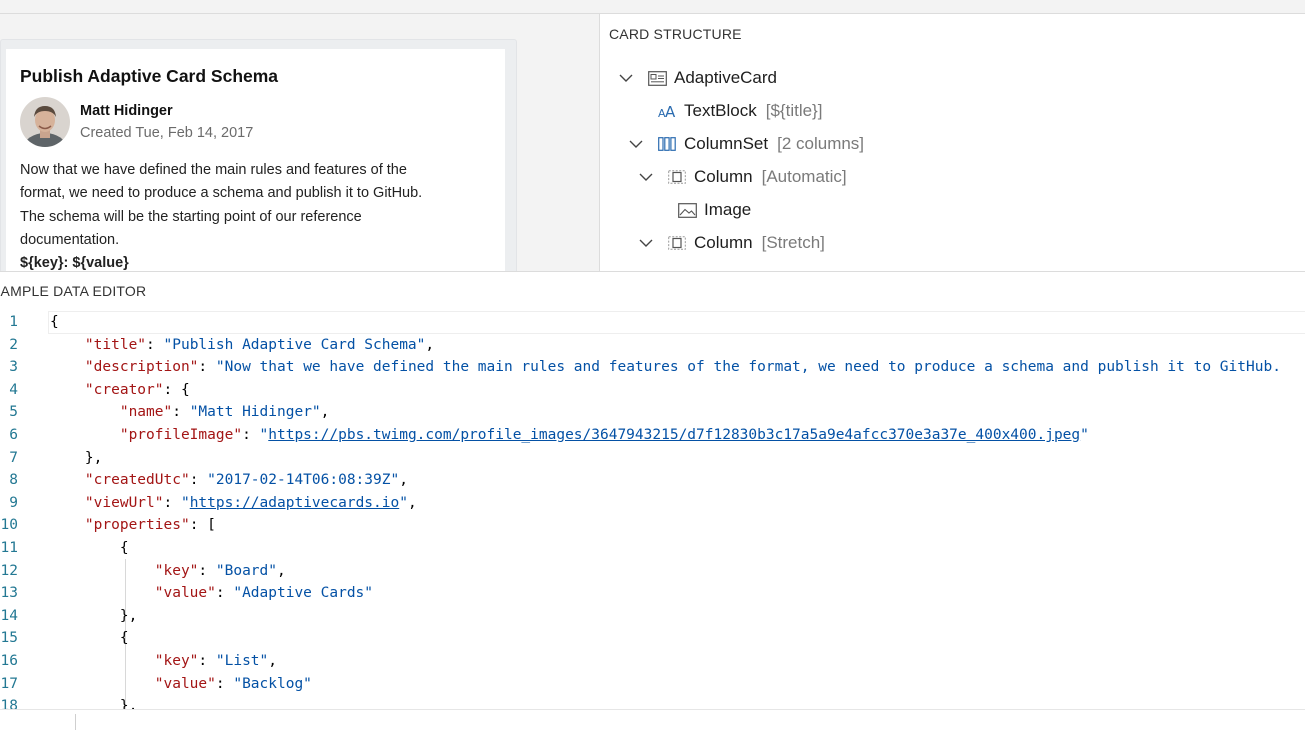 The height and width of the screenshot is (733, 1305). I want to click on line-number: 5, so click(13, 412).